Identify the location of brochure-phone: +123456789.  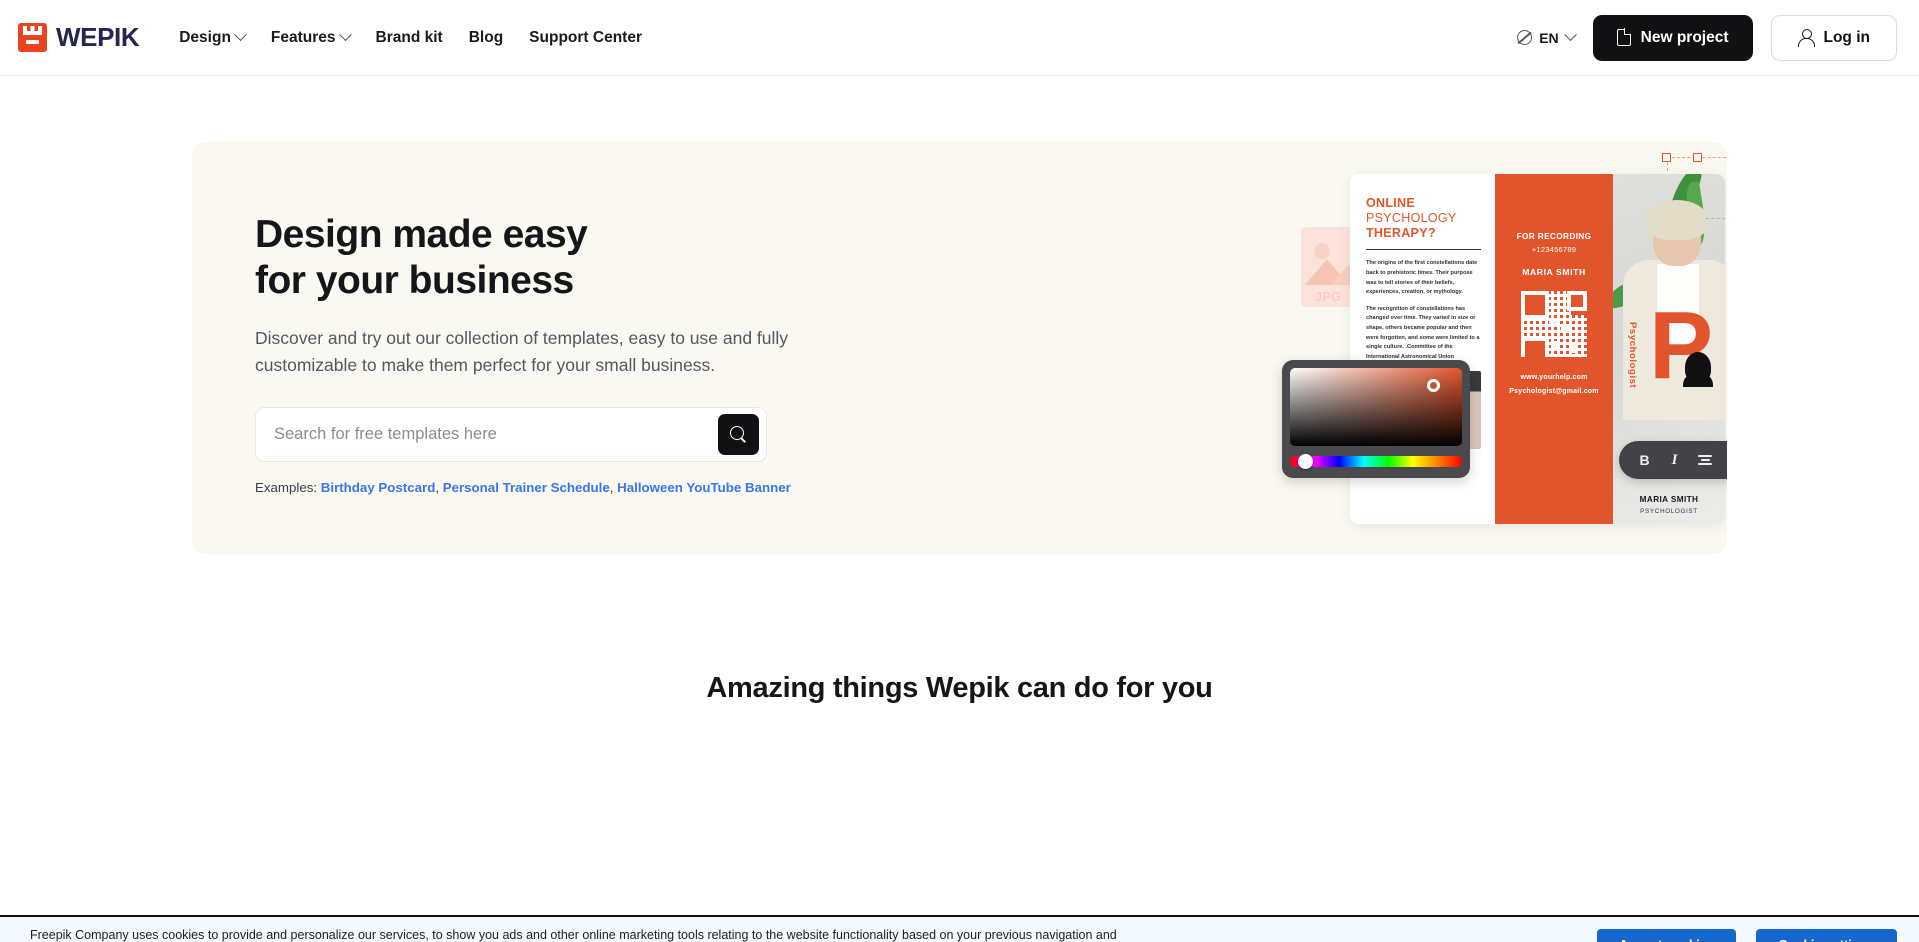
(1554, 249).